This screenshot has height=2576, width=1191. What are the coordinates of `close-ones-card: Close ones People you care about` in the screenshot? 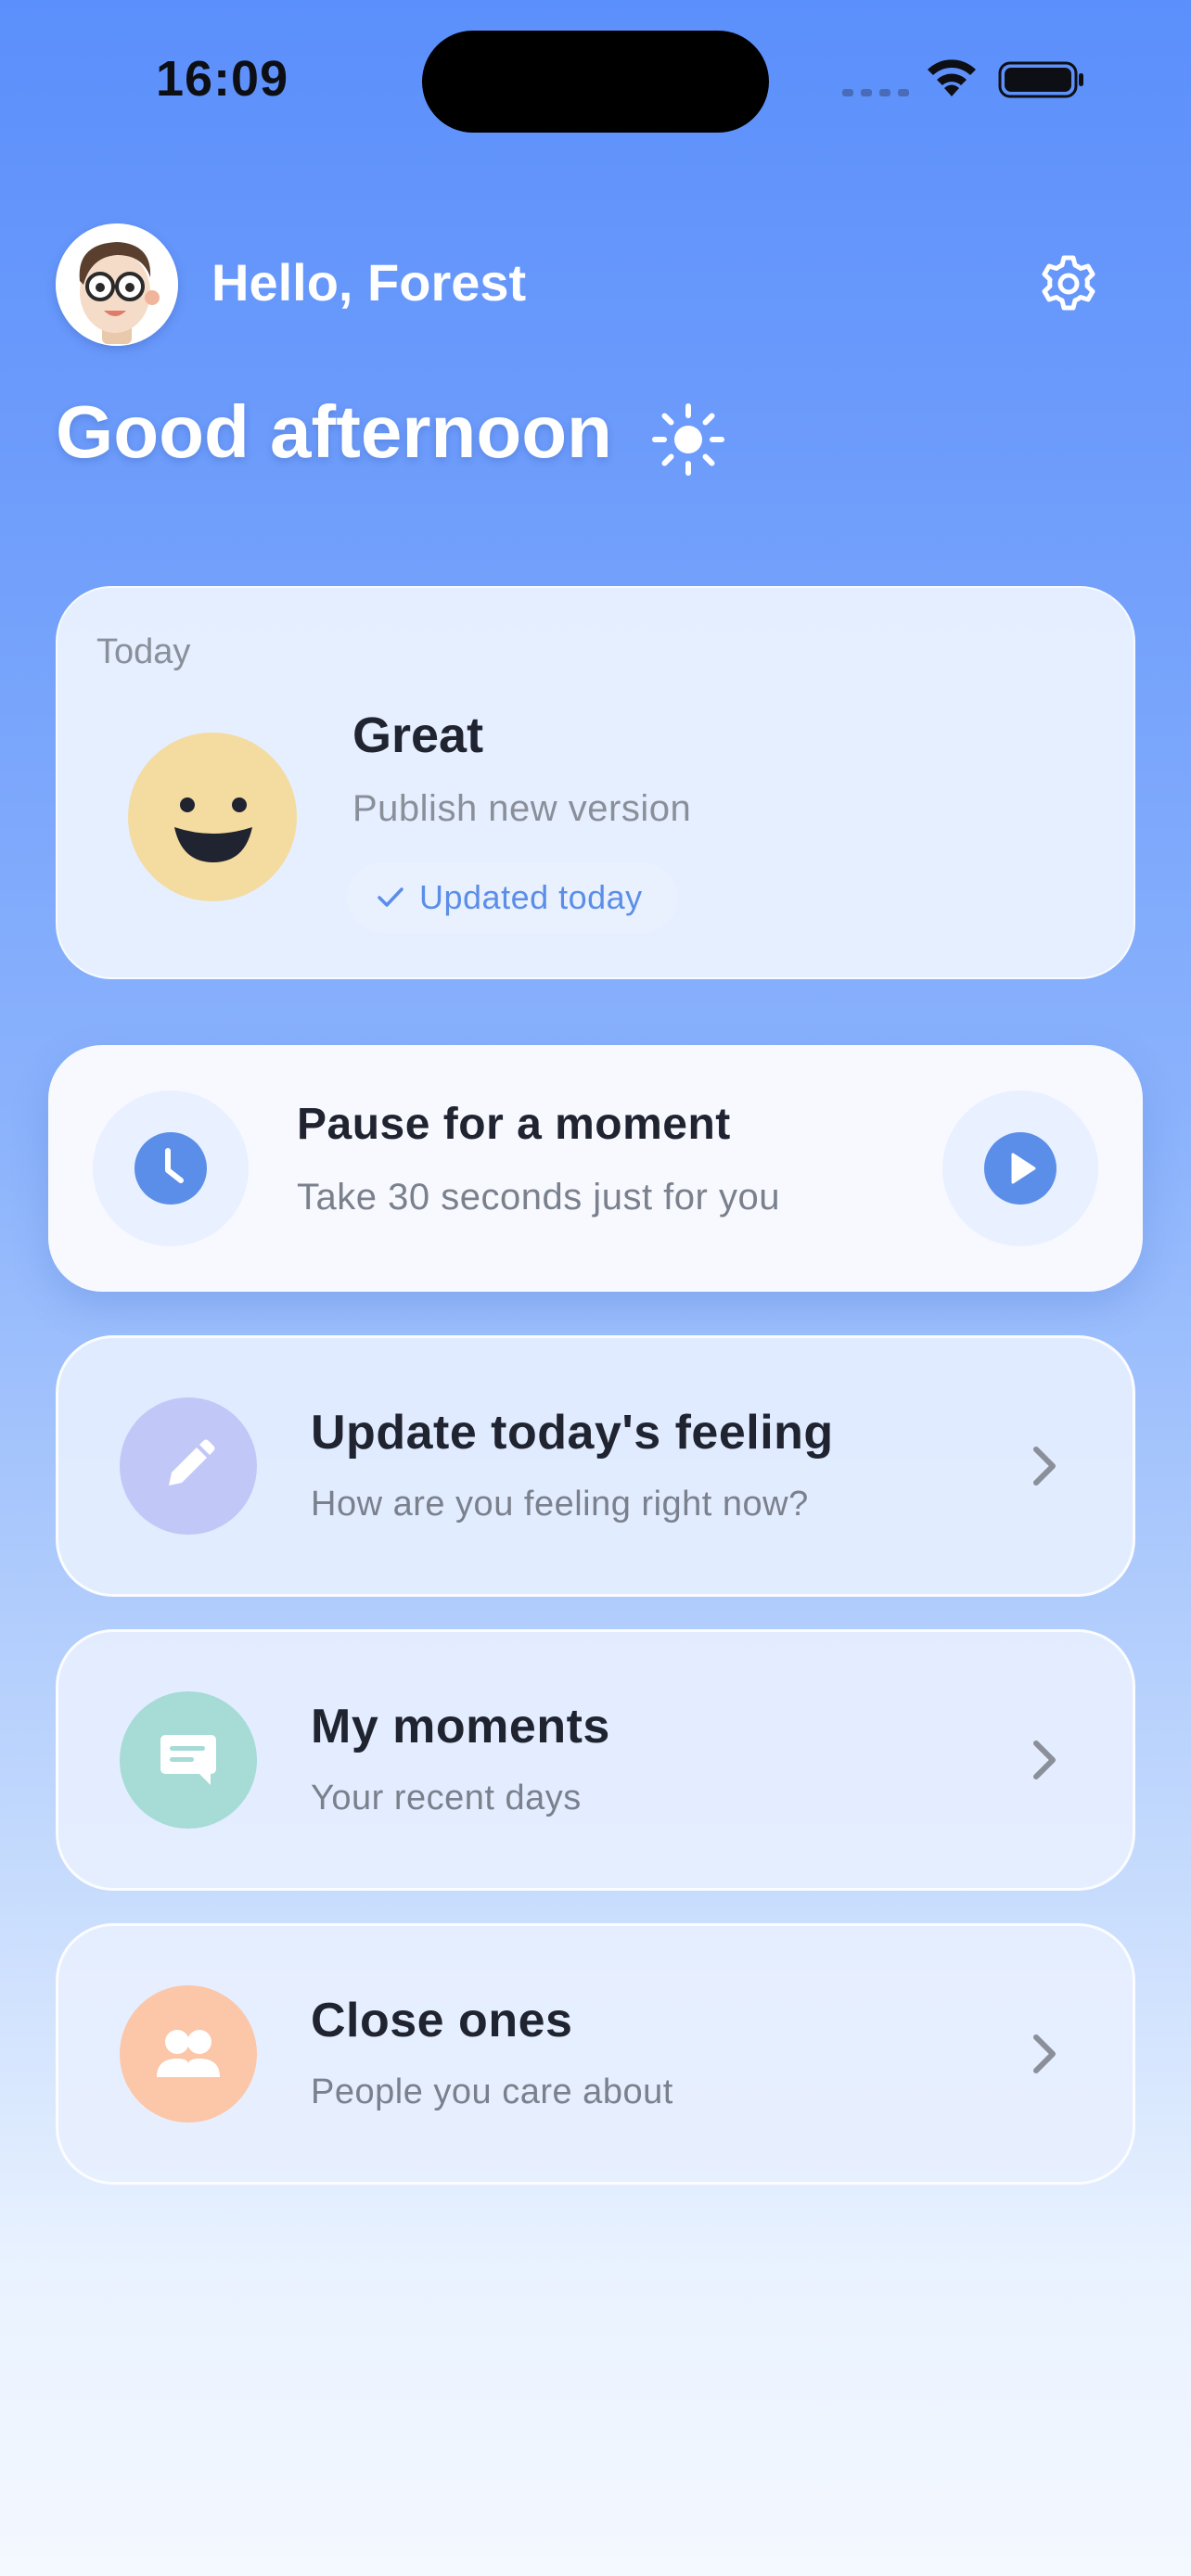 It's located at (595, 2054).